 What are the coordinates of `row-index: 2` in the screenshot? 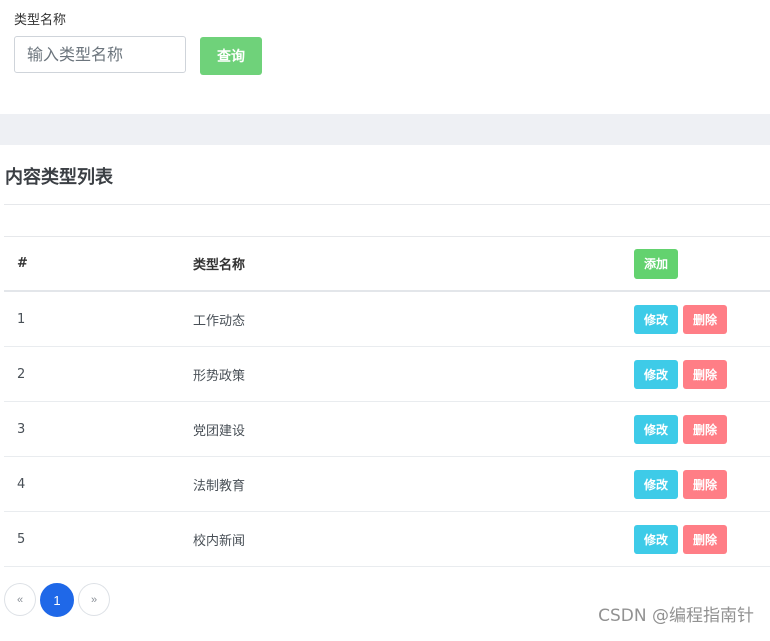 It's located at (21, 374).